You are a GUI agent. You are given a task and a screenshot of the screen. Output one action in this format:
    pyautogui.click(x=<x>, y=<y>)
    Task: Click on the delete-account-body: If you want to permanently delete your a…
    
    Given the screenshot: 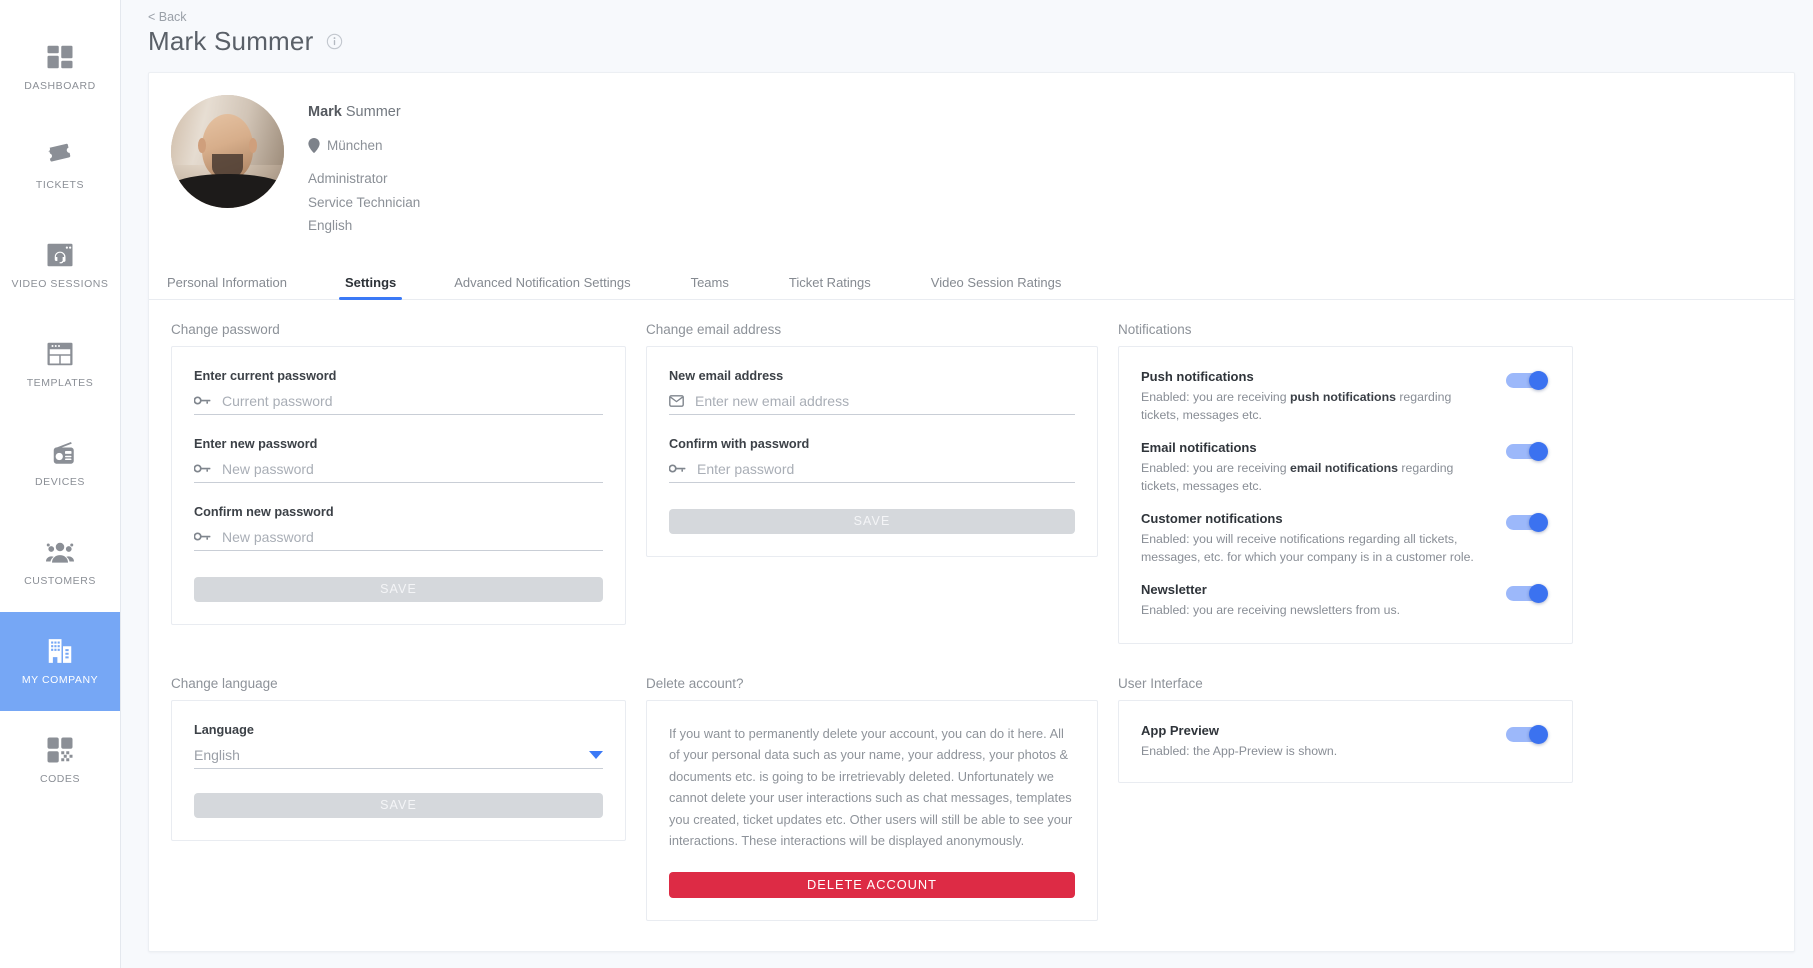 What is the action you would take?
    pyautogui.click(x=871, y=787)
    